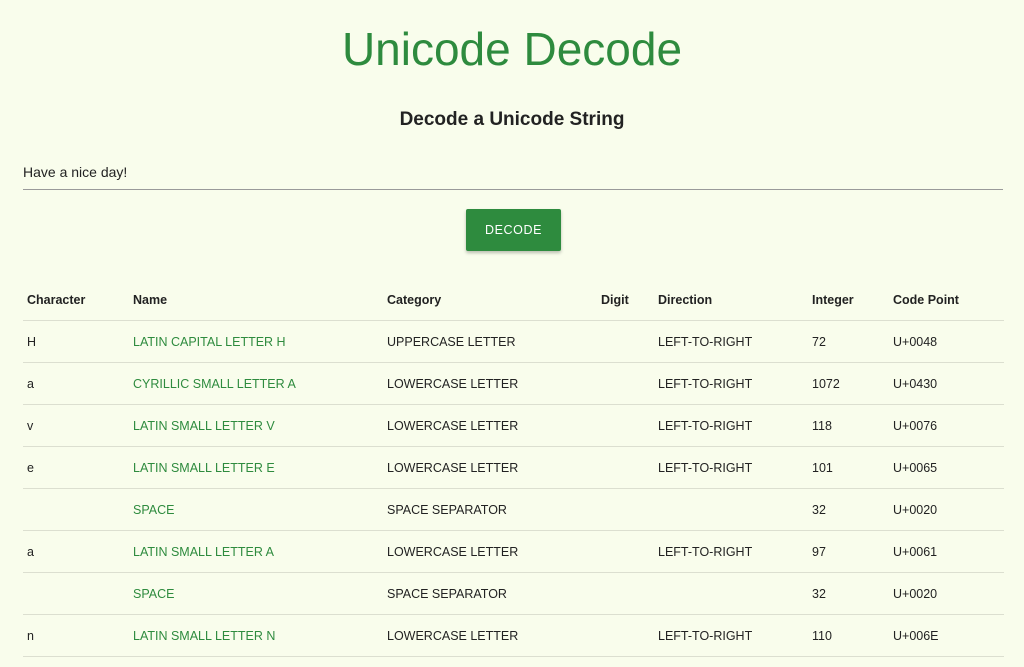 This screenshot has width=1024, height=667. I want to click on integer-cell: 72, so click(848, 341).